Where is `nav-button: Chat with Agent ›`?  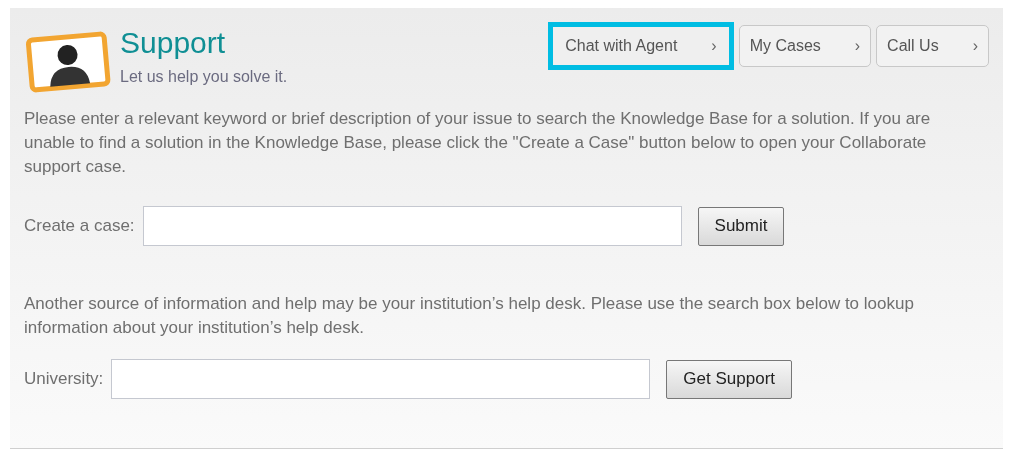
nav-button: Chat with Agent › is located at coordinates (641, 46).